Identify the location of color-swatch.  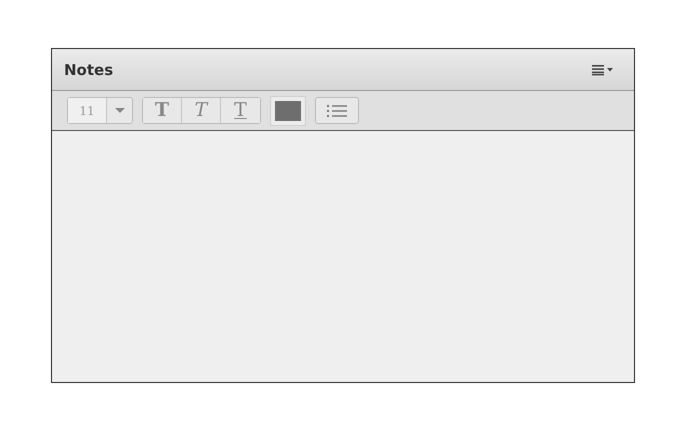
(288, 110).